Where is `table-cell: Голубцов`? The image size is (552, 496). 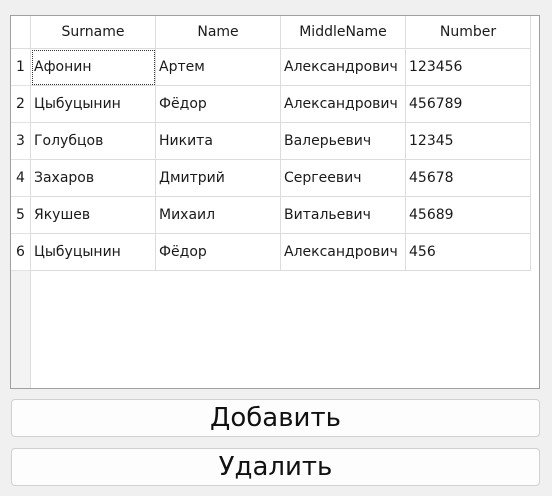
table-cell: Голубцов is located at coordinates (93, 141).